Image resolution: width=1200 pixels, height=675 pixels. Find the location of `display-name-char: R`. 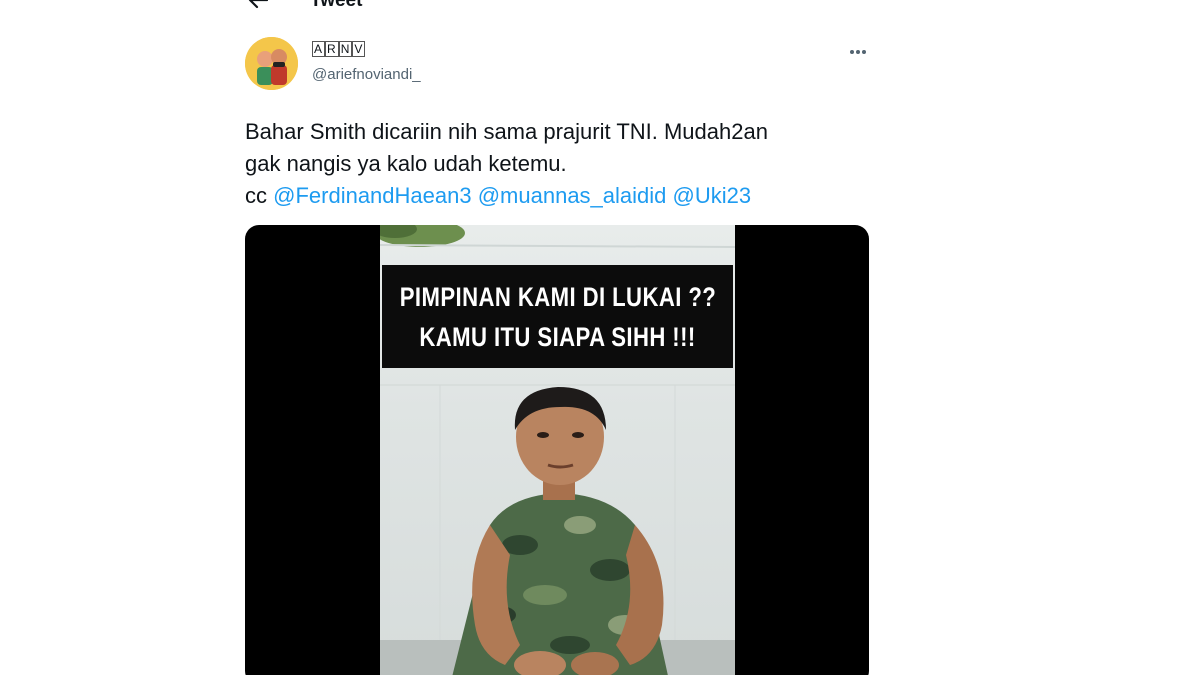

display-name-char: R is located at coordinates (332, 49).